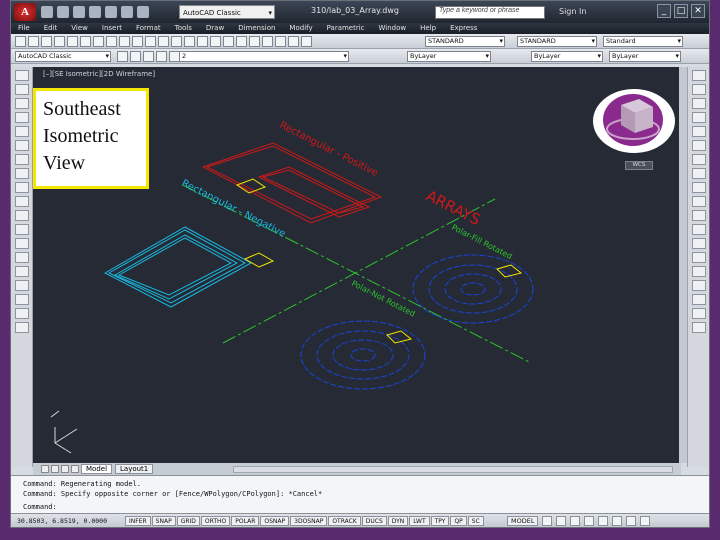  I want to click on hatch-icon, so click(22, 271).